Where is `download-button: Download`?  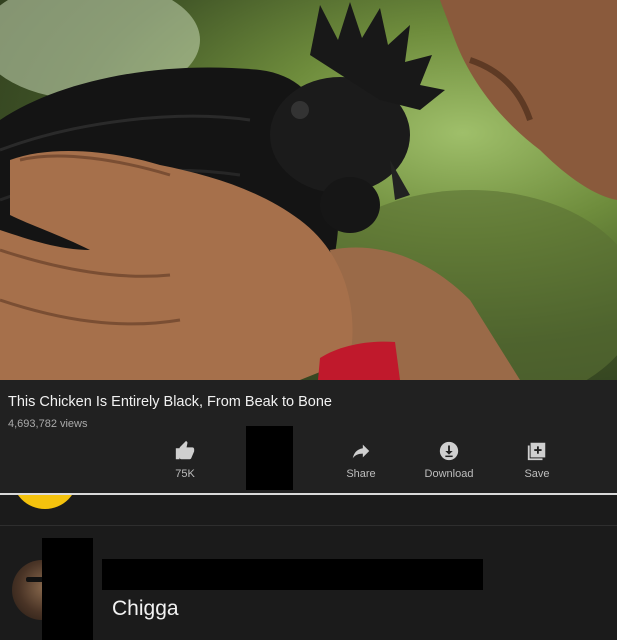
download-button: Download is located at coordinates (449, 460).